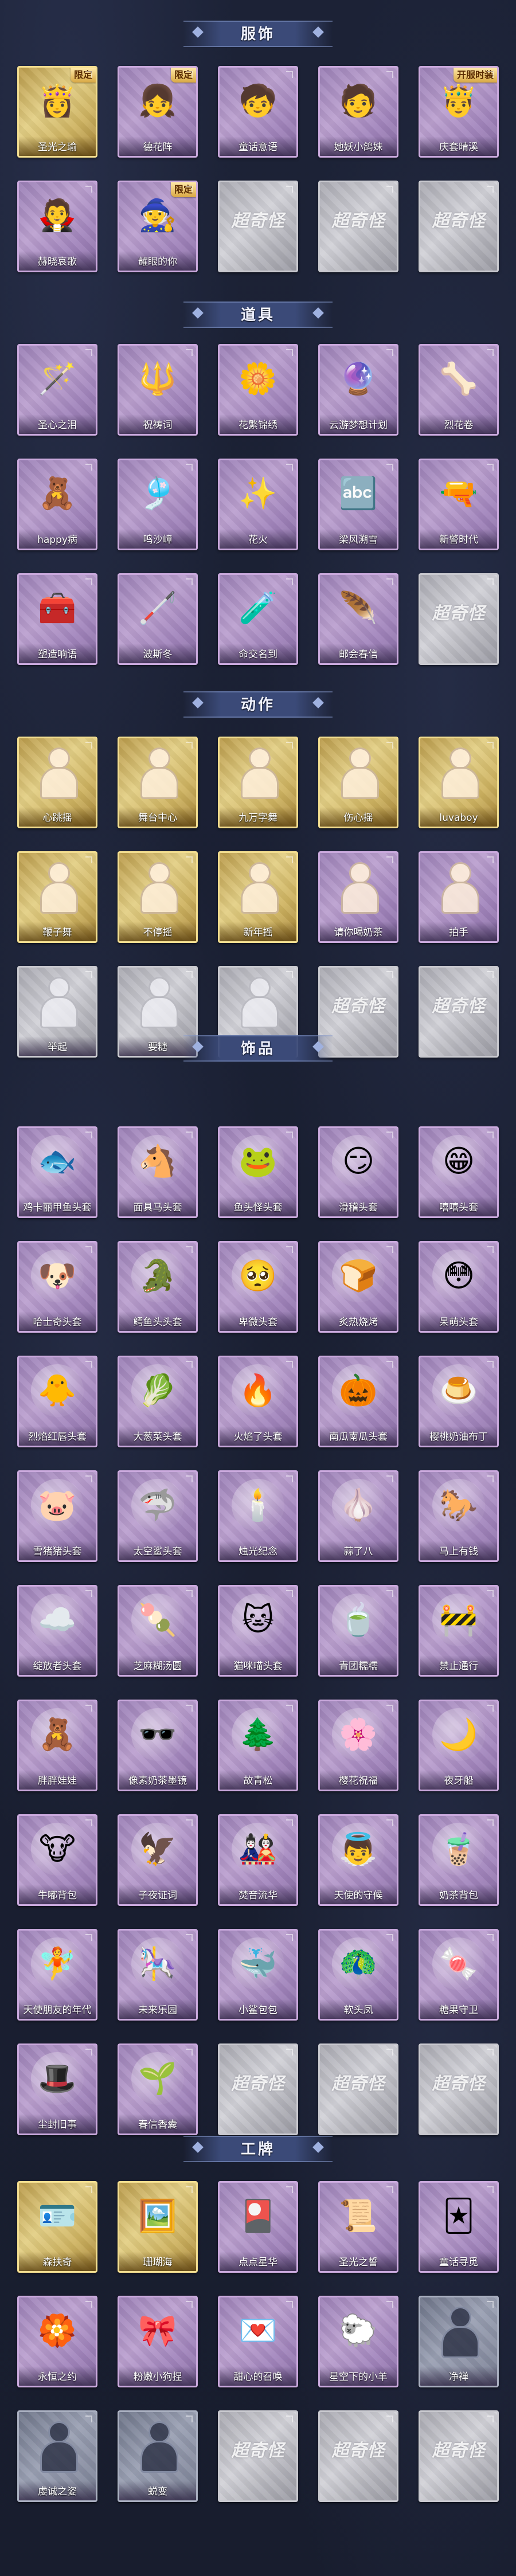  Describe the element at coordinates (57, 1631) in the screenshot. I see `item-card: ☁️ 绽放者头套` at that location.